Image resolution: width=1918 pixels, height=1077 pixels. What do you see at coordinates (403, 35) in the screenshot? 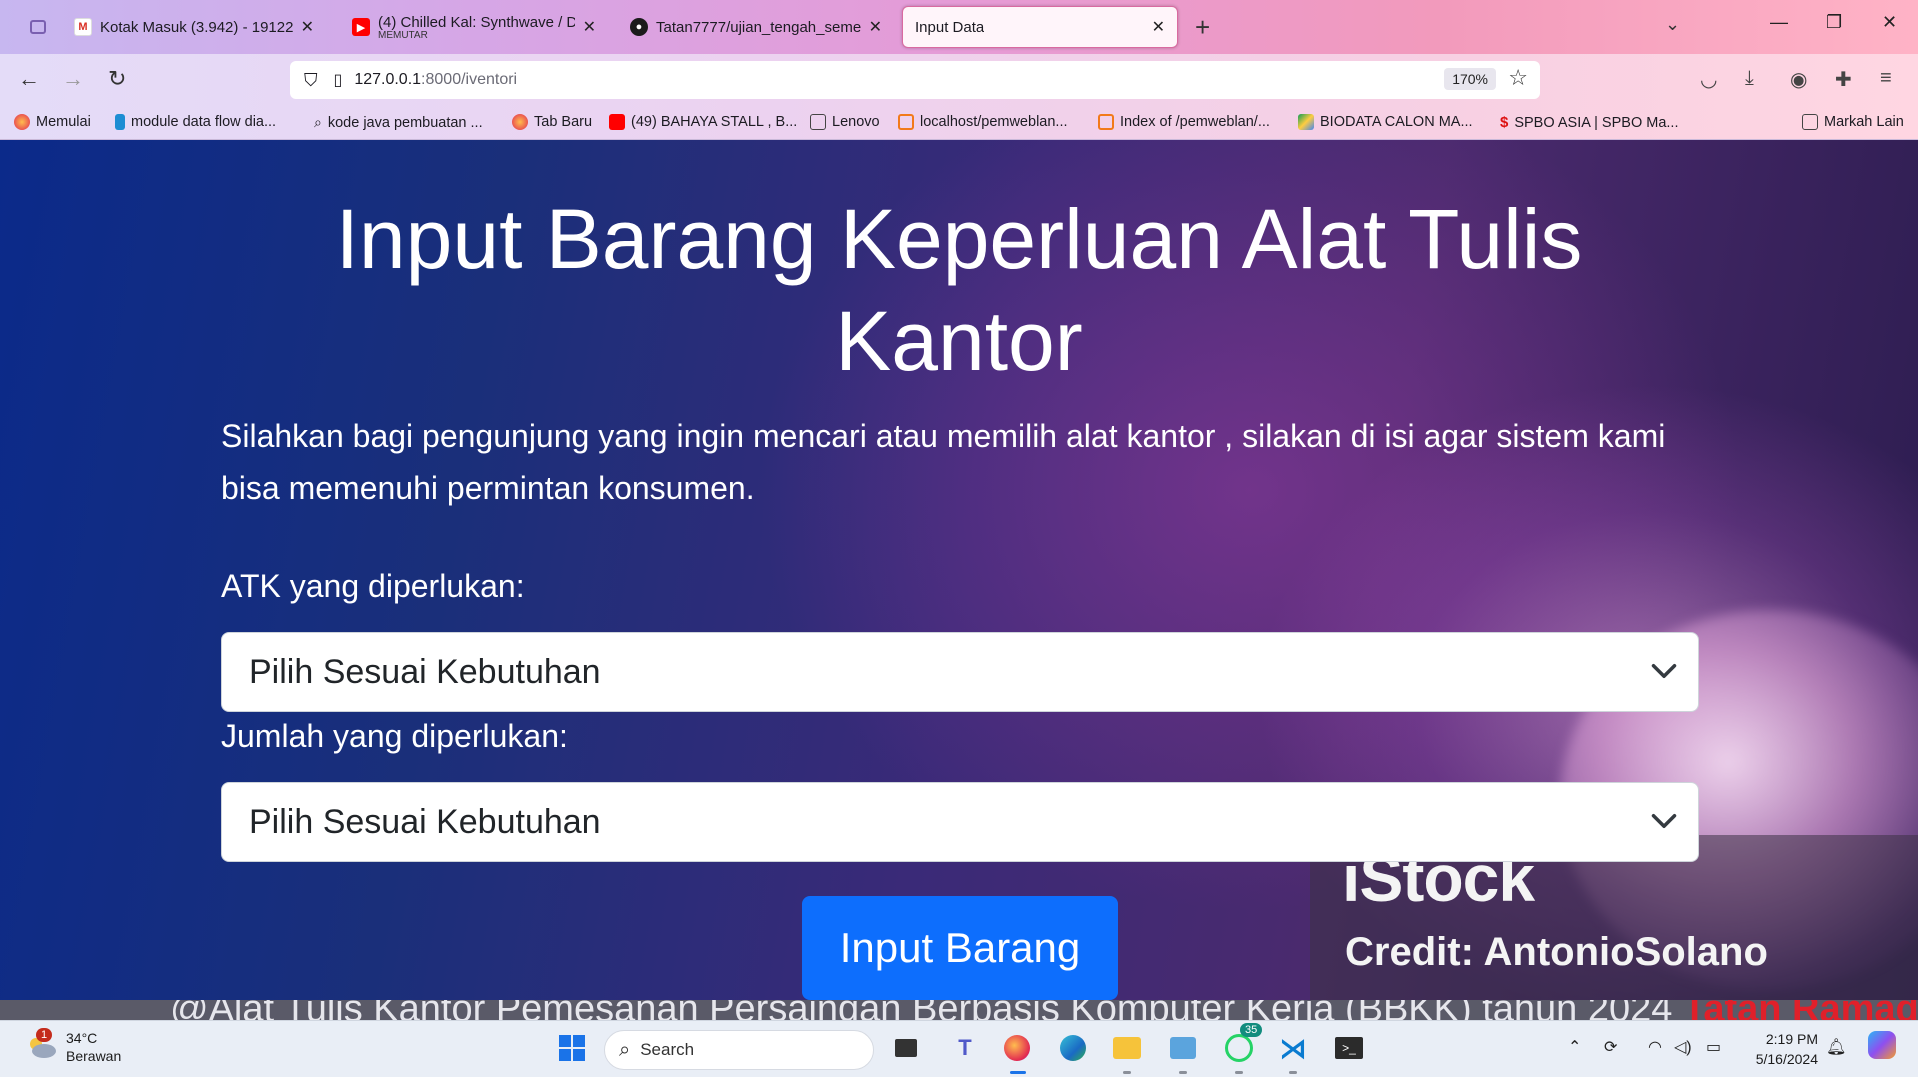
I see `tab-playing-label: MEMUTAR` at bounding box center [403, 35].